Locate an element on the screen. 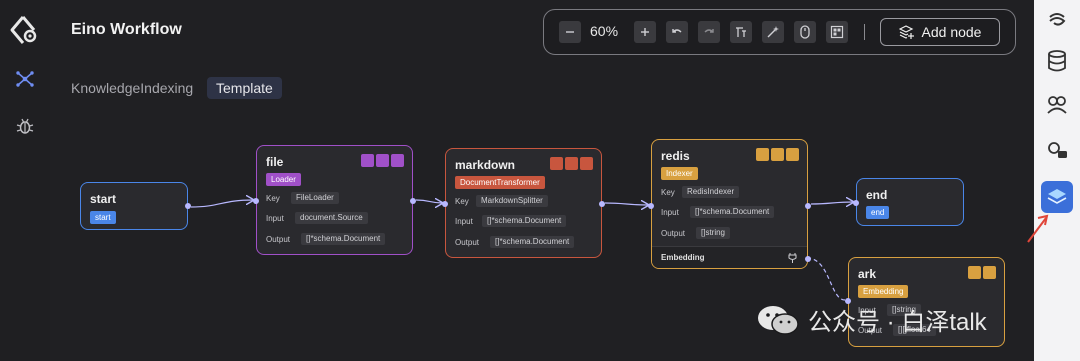 This screenshot has width=1080, height=361. plug-icon is located at coordinates (792, 258).